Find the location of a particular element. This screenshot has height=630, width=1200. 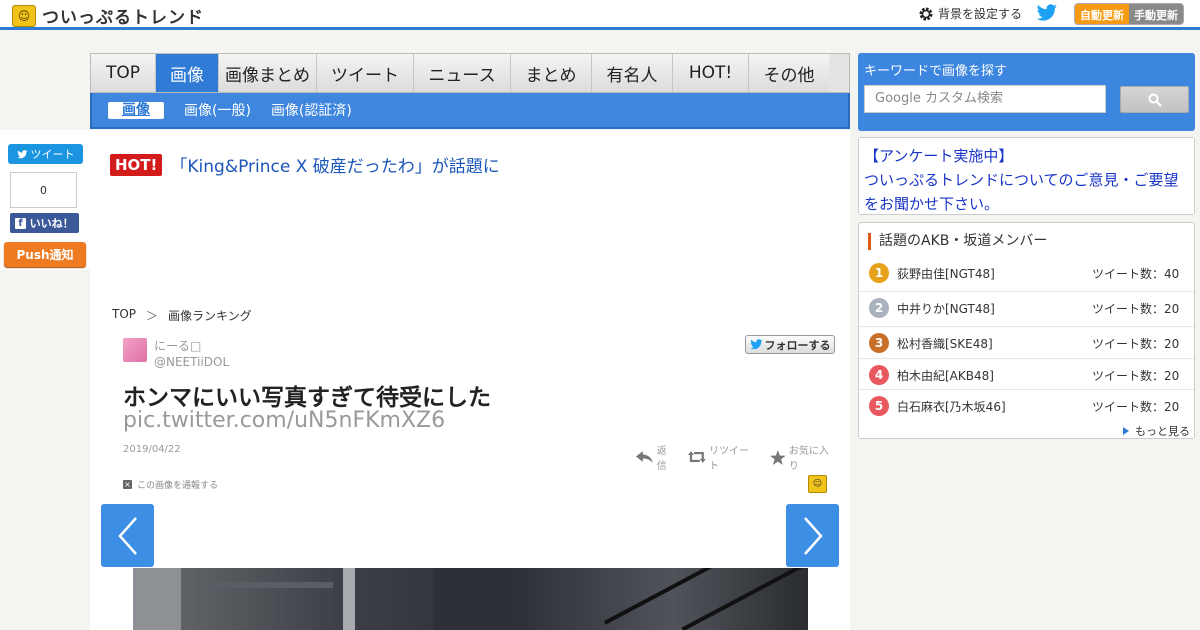

tweet-date: 2019/04/22 is located at coordinates (152, 449).